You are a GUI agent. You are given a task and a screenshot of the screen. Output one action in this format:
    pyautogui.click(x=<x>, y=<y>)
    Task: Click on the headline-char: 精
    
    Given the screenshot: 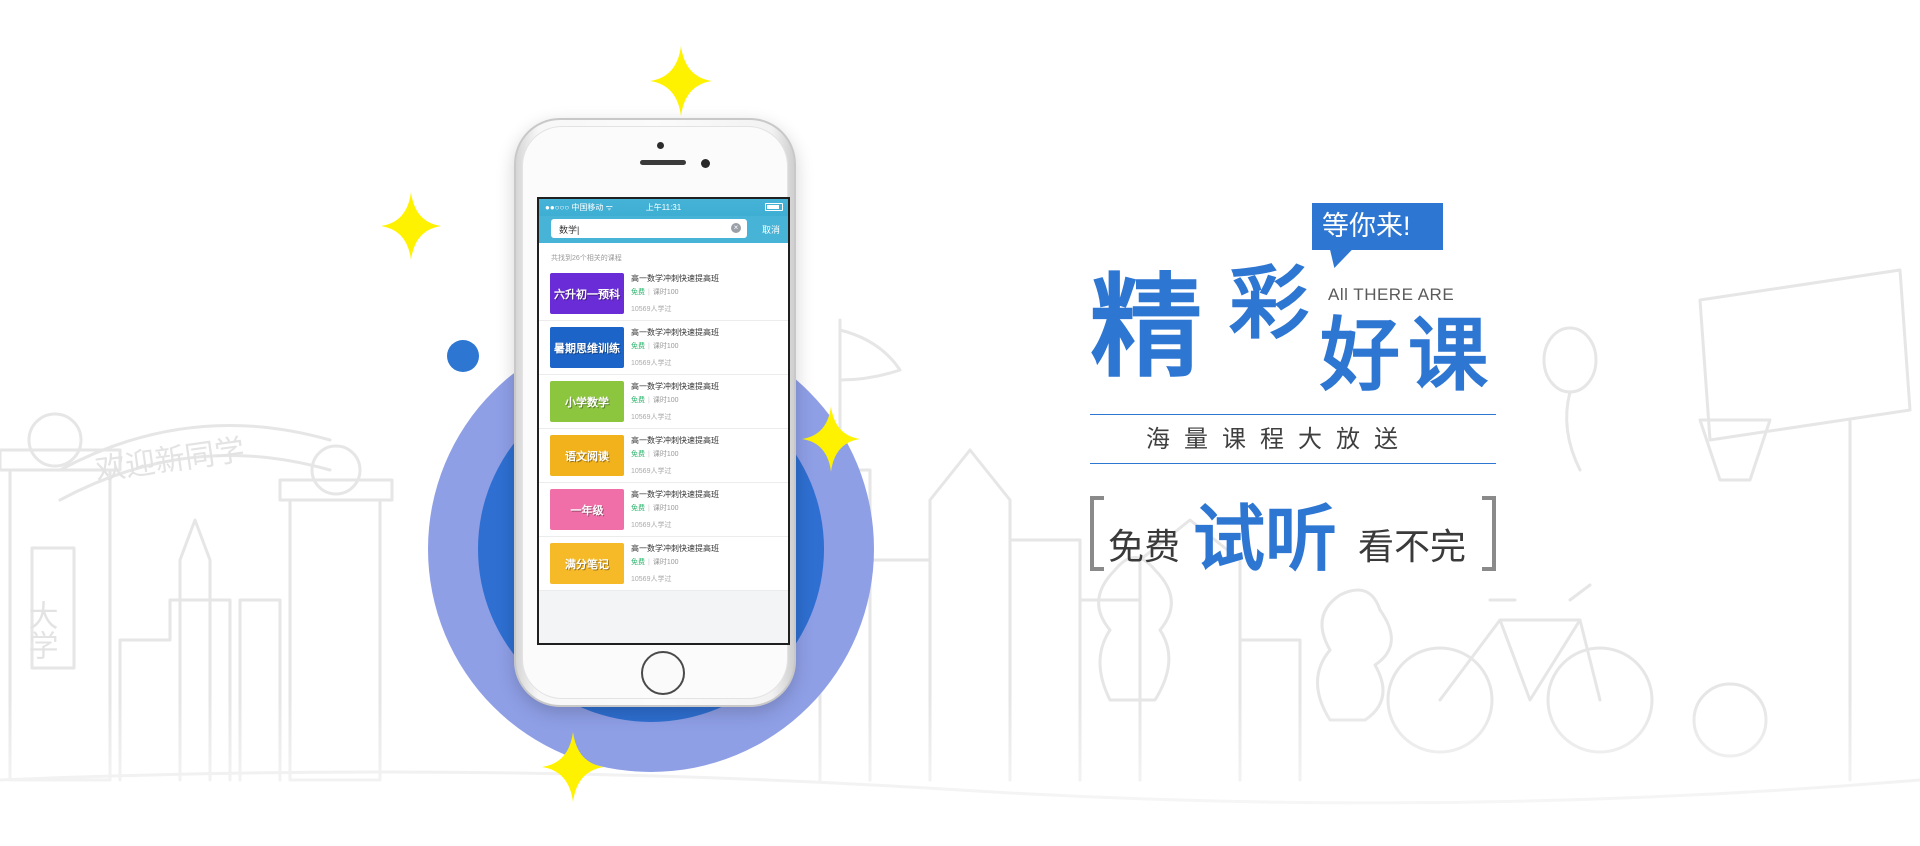 What is the action you would take?
    pyautogui.click(x=1146, y=327)
    